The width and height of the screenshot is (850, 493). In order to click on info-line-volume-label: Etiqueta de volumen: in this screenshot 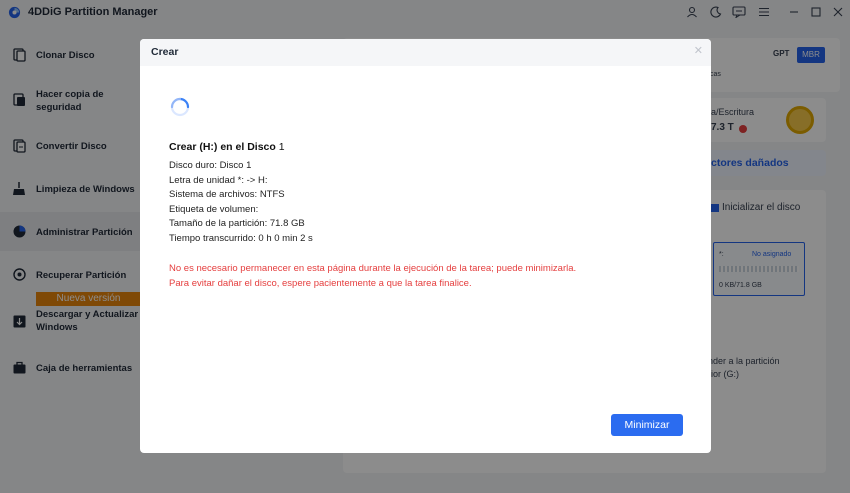, I will do `click(214, 209)`.